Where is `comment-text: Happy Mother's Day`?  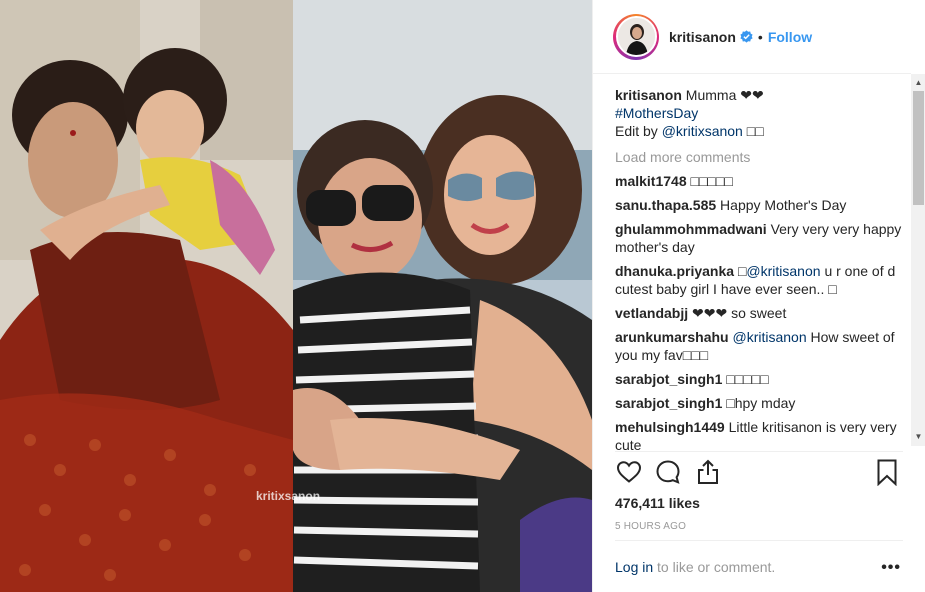
comment-text: Happy Mother's Day is located at coordinates (783, 205).